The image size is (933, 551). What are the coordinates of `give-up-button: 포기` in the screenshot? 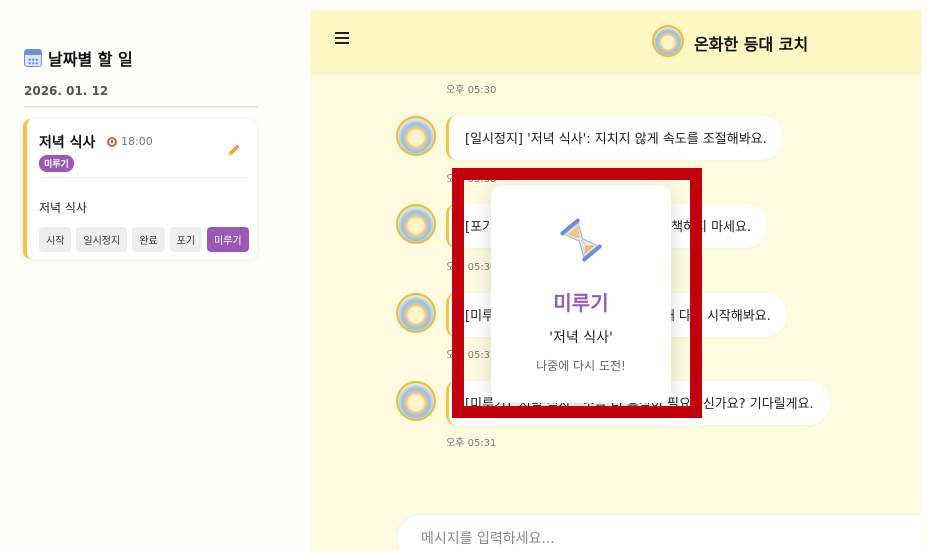 It's located at (186, 239).